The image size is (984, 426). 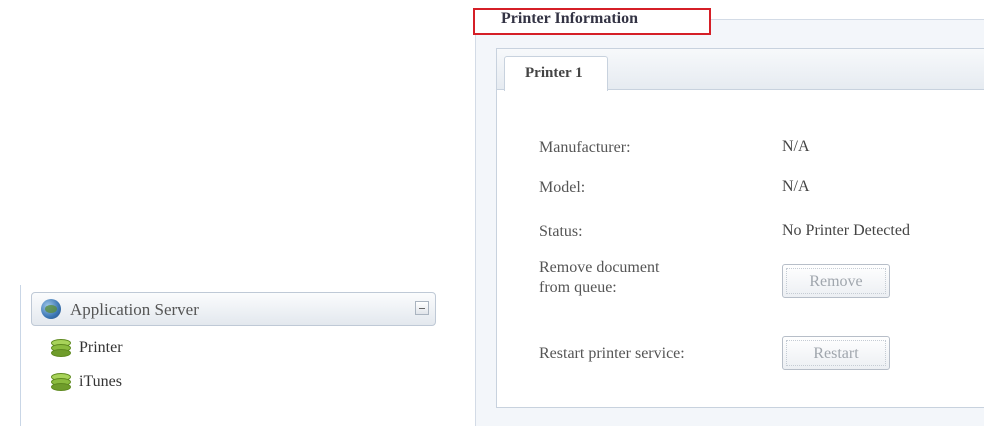 I want to click on manufacturer-value: N/A, so click(x=796, y=146).